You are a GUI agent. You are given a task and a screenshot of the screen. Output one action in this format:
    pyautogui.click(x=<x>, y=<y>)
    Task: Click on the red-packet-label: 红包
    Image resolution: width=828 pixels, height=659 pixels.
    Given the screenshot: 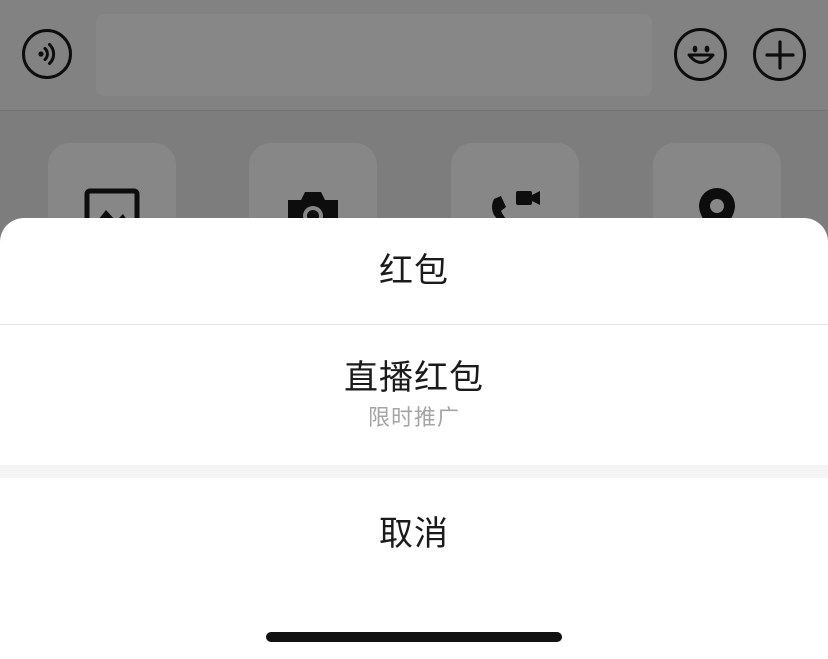 What is the action you would take?
    pyautogui.click(x=414, y=271)
    